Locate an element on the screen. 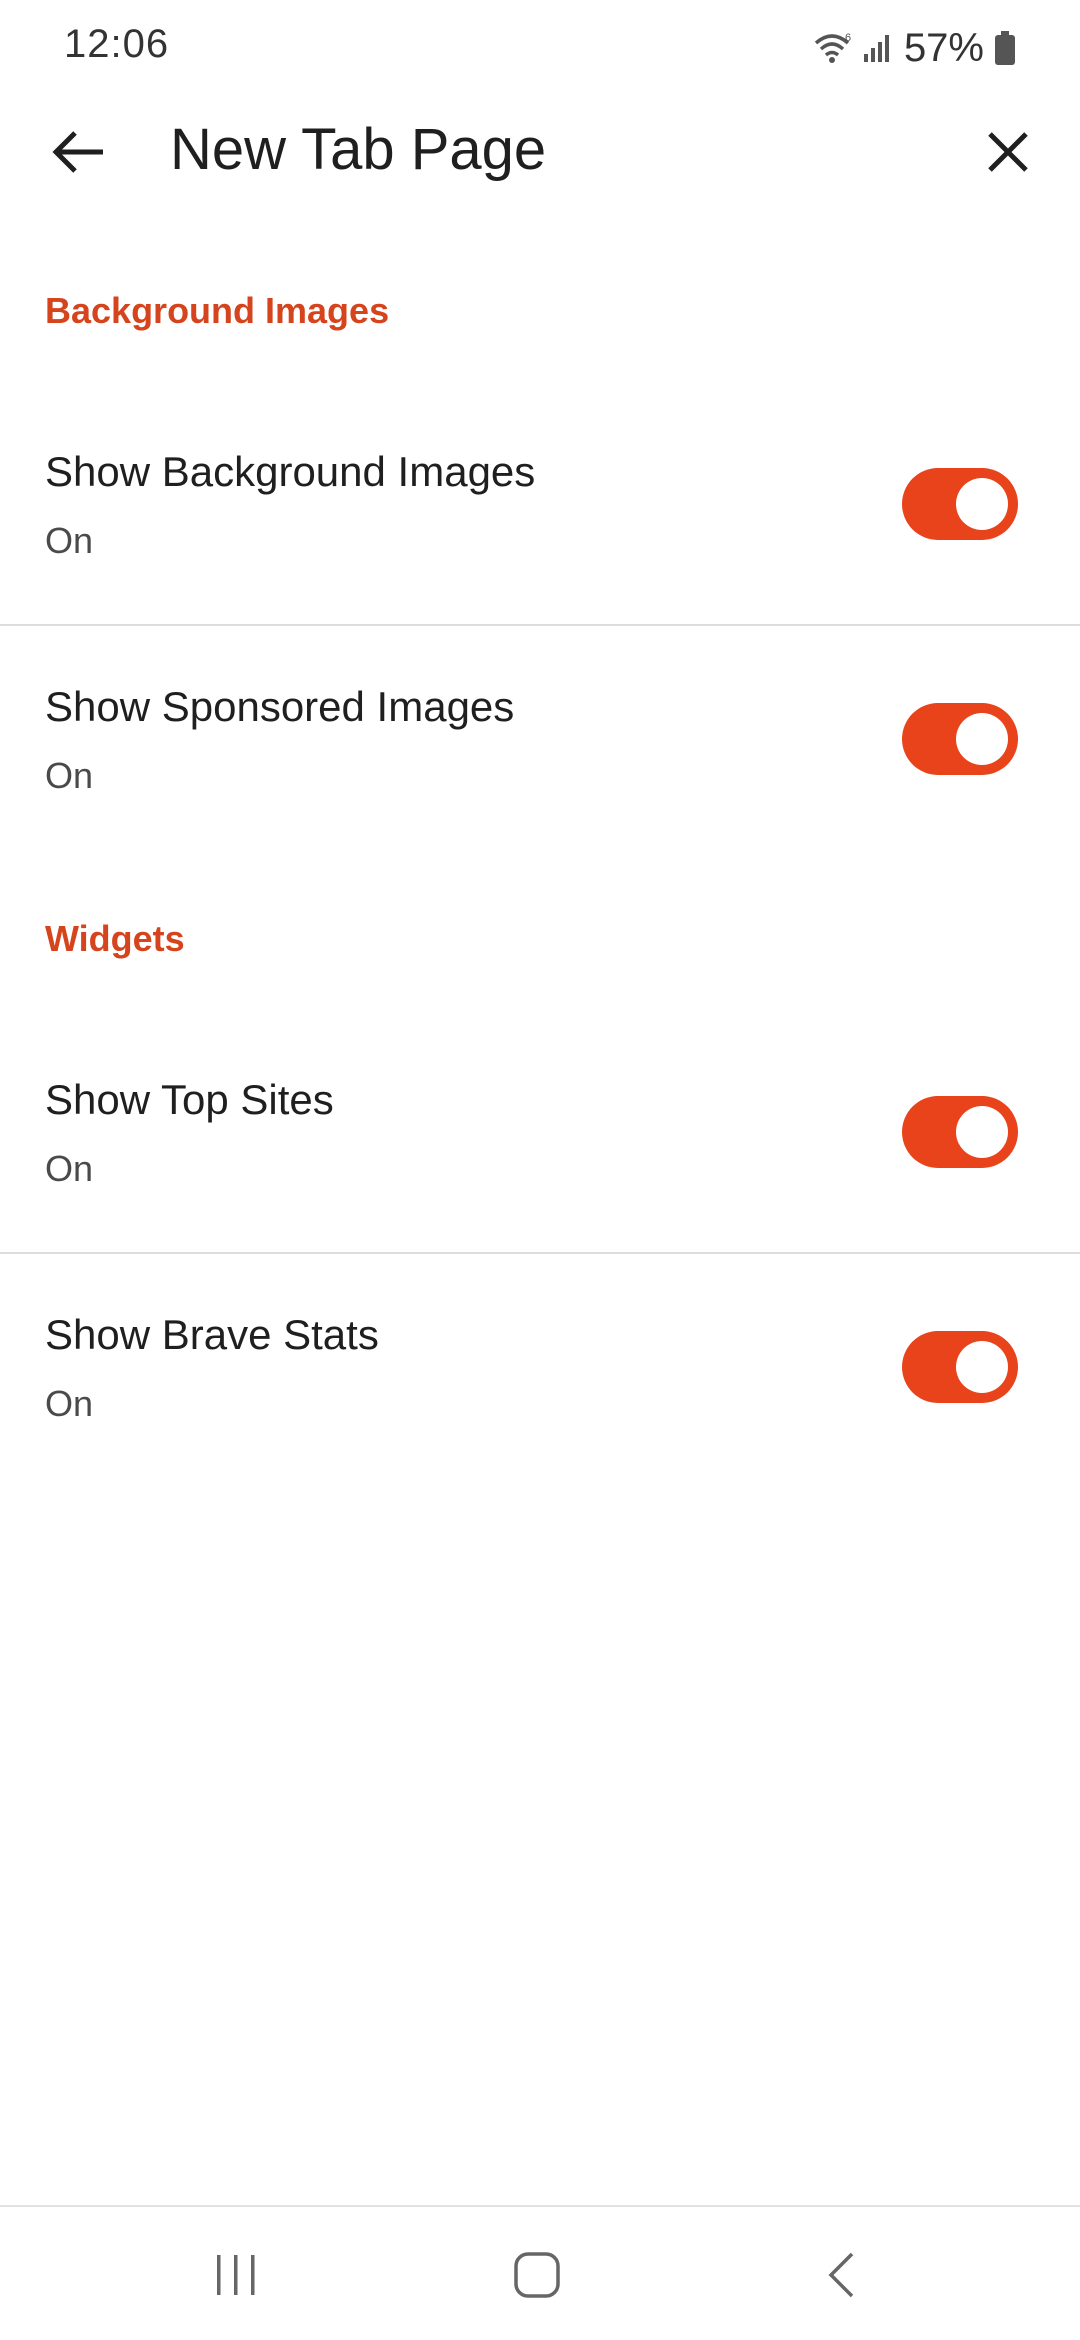 The image size is (1080, 2340). setting-title: Show Sponsored Images is located at coordinates (280, 706).